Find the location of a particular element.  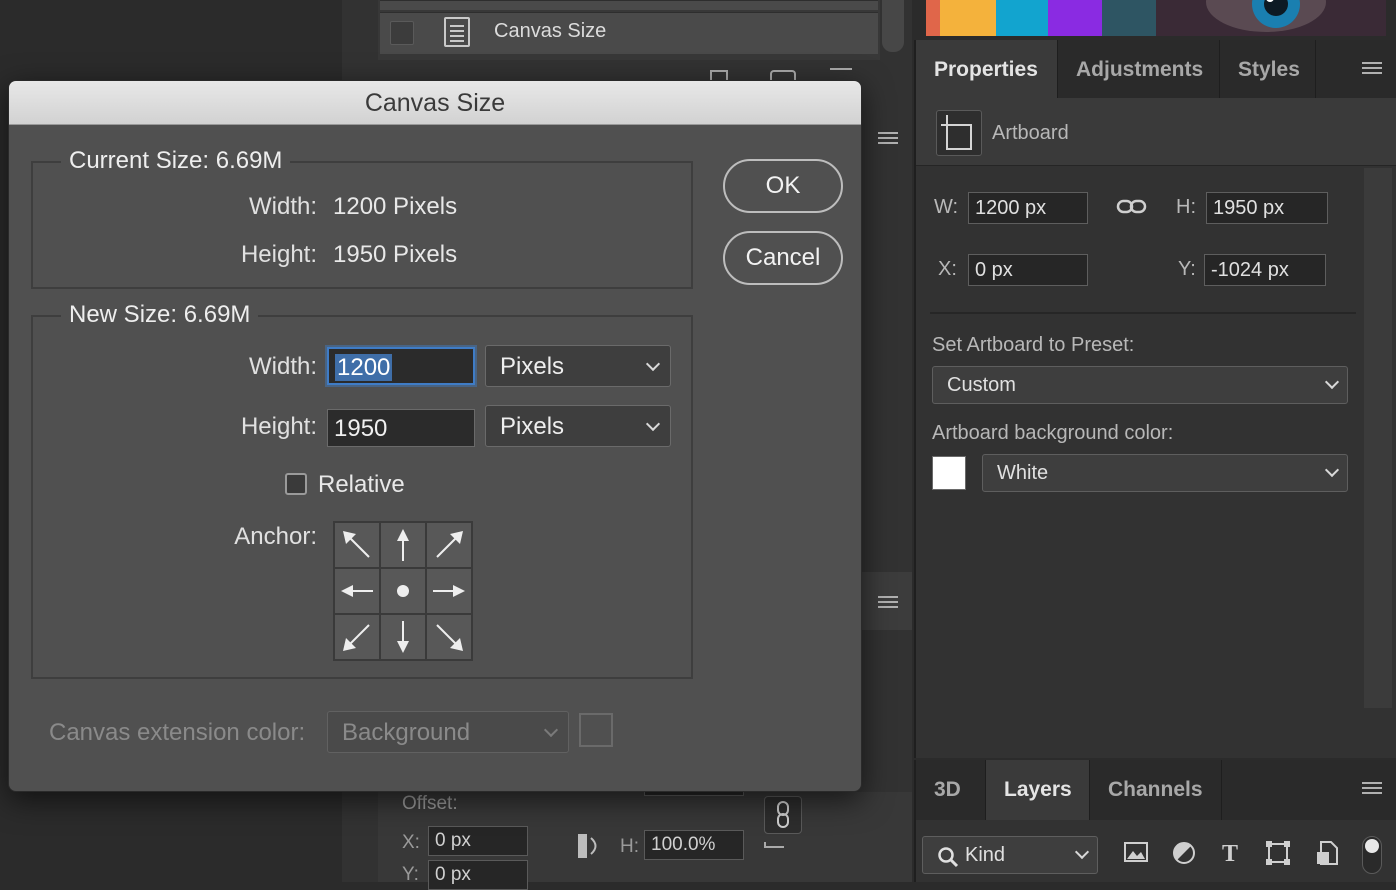

preset-label: Set Artboard to Preset: is located at coordinates (1033, 345).